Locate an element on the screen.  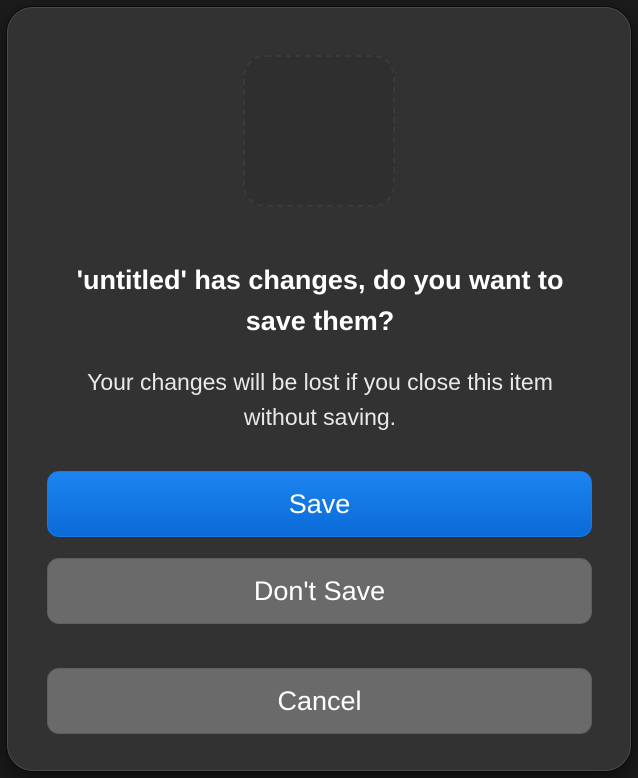
dont-save-button: Don't Save is located at coordinates (319, 591).